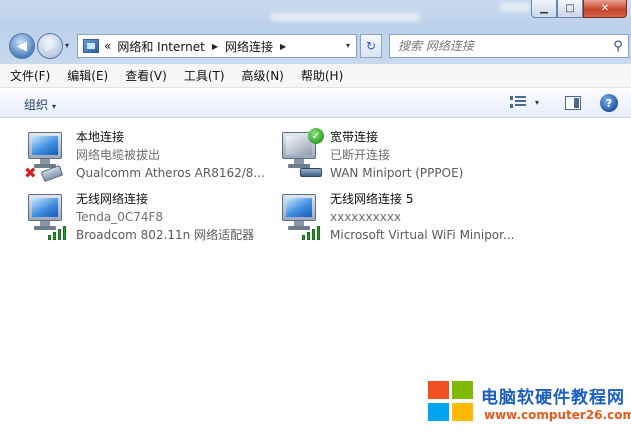 This screenshot has height=433, width=631. I want to click on navigation-bar: ◀ ▶ ▾ « 网络和 Internet ▶ 网络连接 ▶ ▾ ↻ ⚲, so click(315, 46).